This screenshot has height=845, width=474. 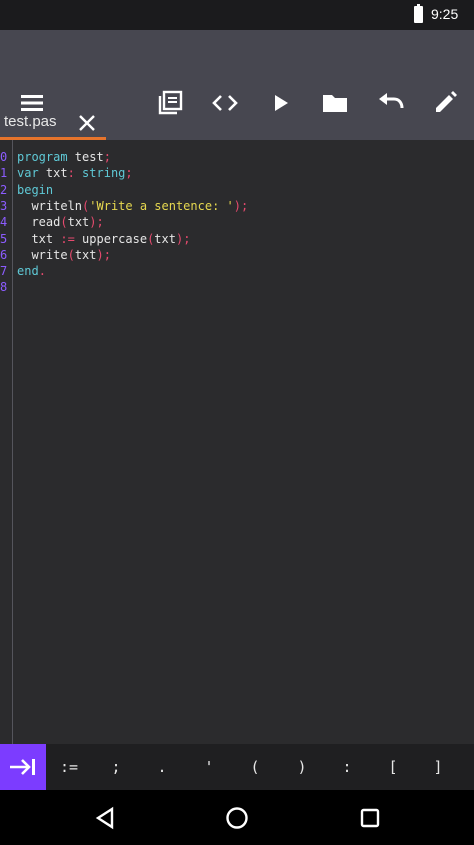 I want to click on line-number: 1, so click(x=4, y=173).